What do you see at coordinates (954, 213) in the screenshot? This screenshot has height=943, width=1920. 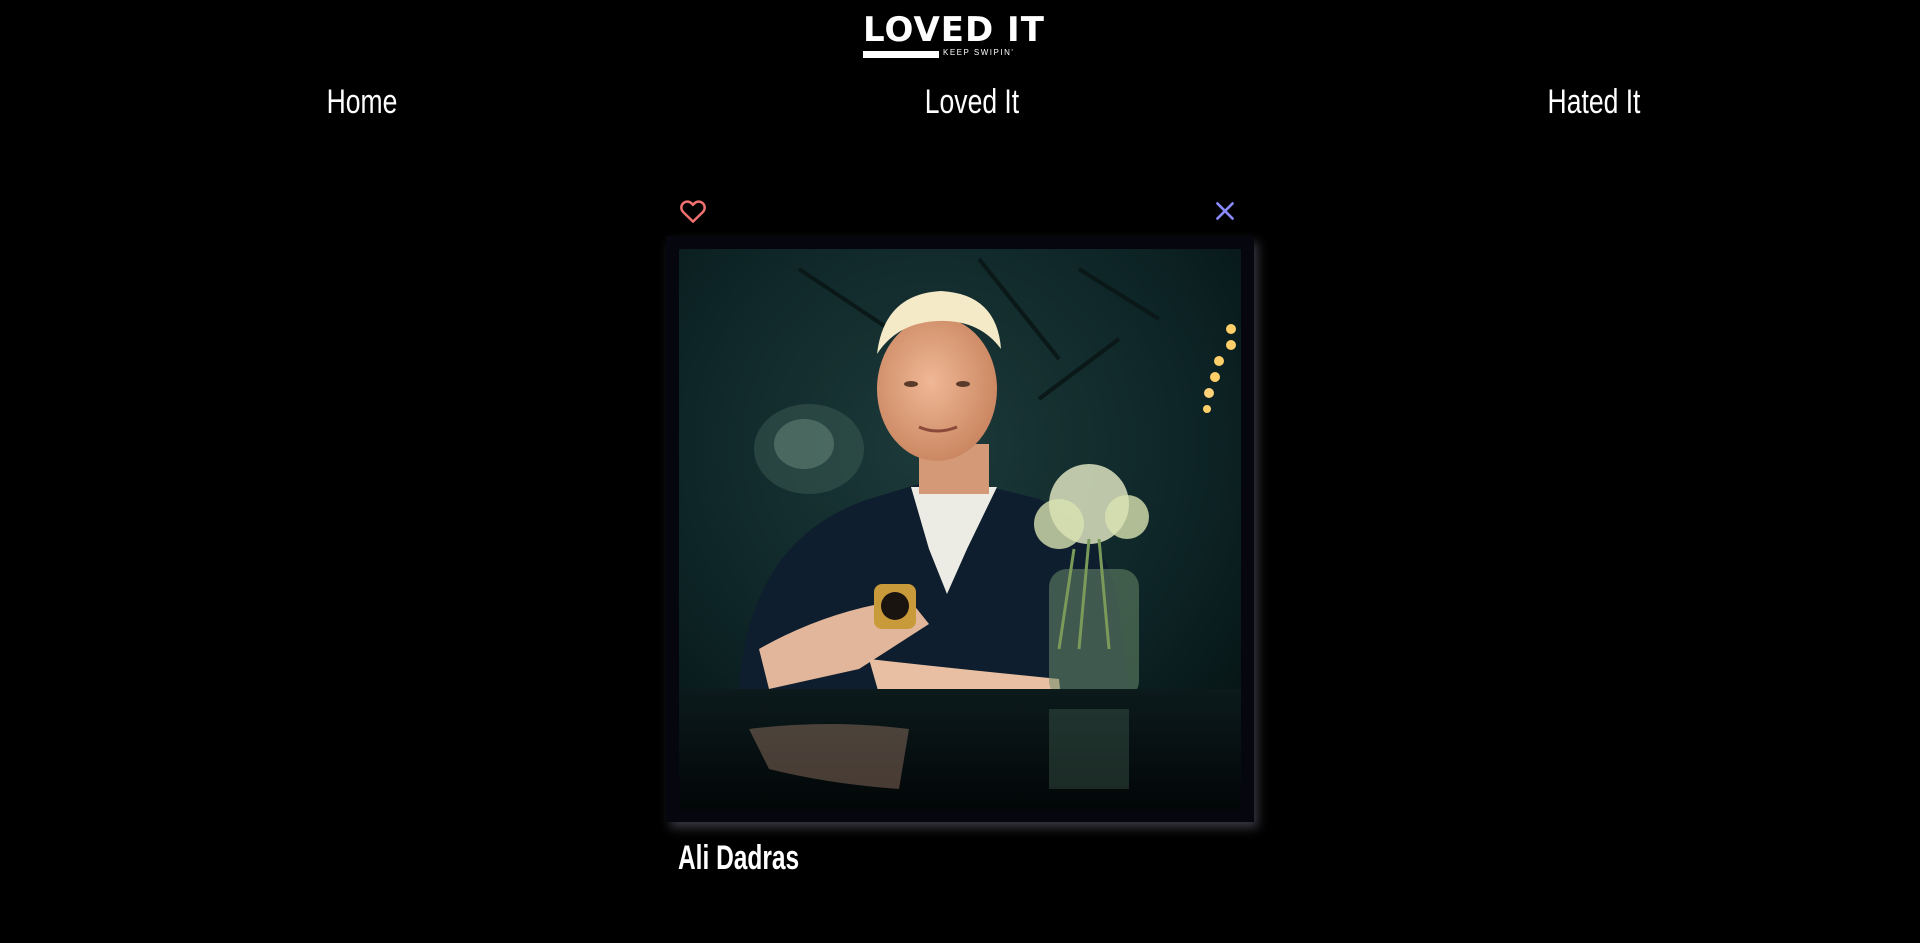 I see `card-actions` at bounding box center [954, 213].